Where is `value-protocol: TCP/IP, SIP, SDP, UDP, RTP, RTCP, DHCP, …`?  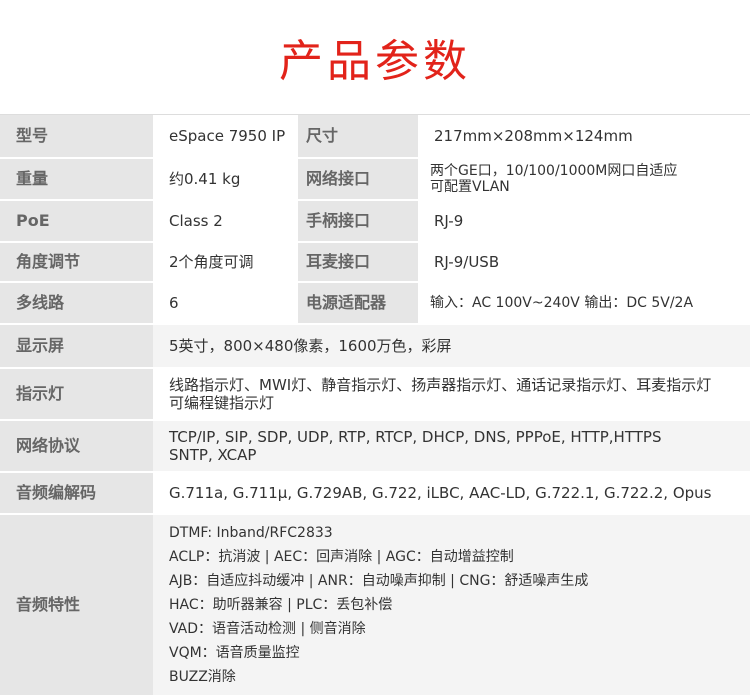 value-protocol: TCP/IP, SIP, SDP, UDP, RTP, RTCP, DHCP, … is located at coordinates (451, 446).